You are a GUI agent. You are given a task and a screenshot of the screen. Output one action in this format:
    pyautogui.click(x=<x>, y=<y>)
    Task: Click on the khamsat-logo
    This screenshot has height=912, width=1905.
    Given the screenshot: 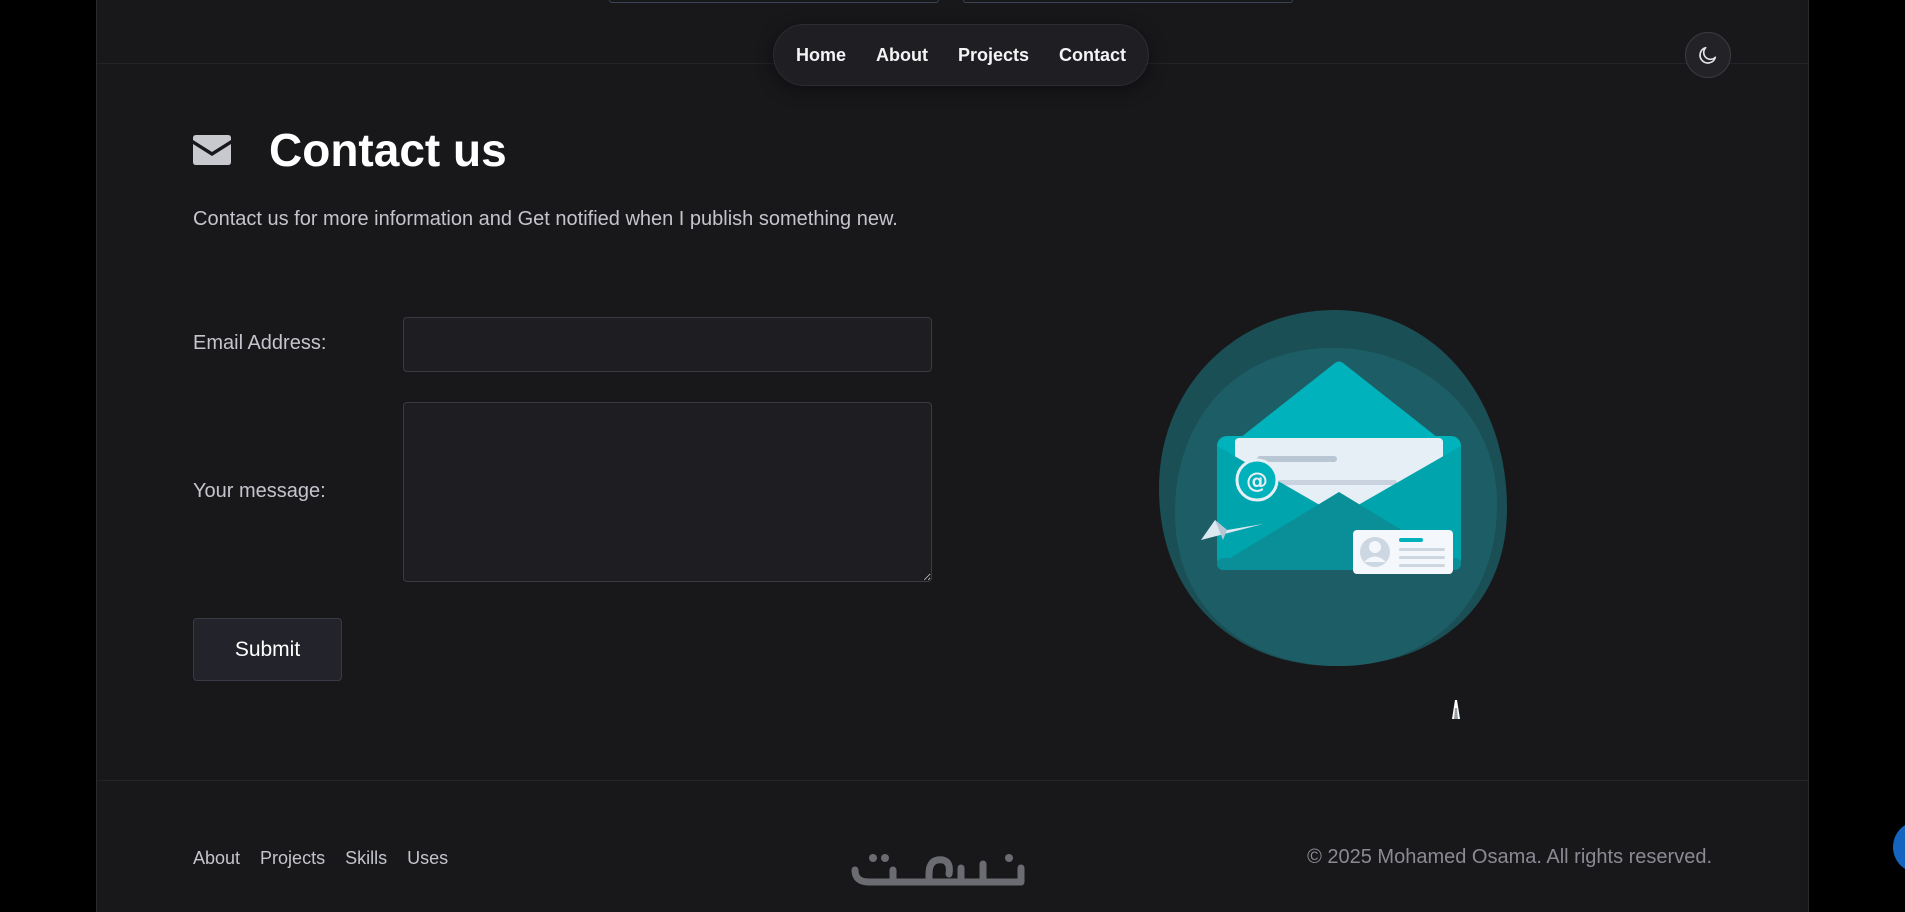 What is the action you would take?
    pyautogui.click(x=938, y=870)
    